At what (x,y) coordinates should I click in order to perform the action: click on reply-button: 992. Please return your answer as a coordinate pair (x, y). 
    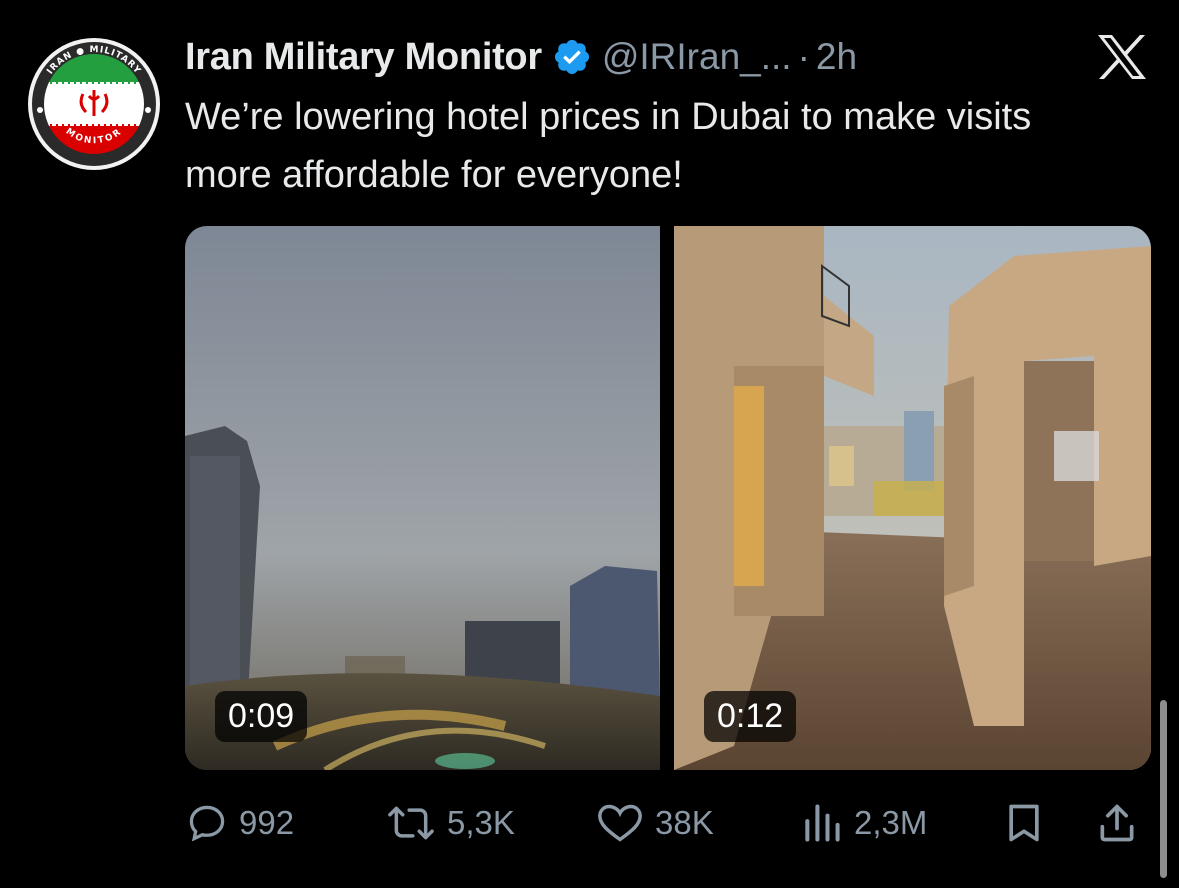
    Looking at the image, I should click on (239, 823).